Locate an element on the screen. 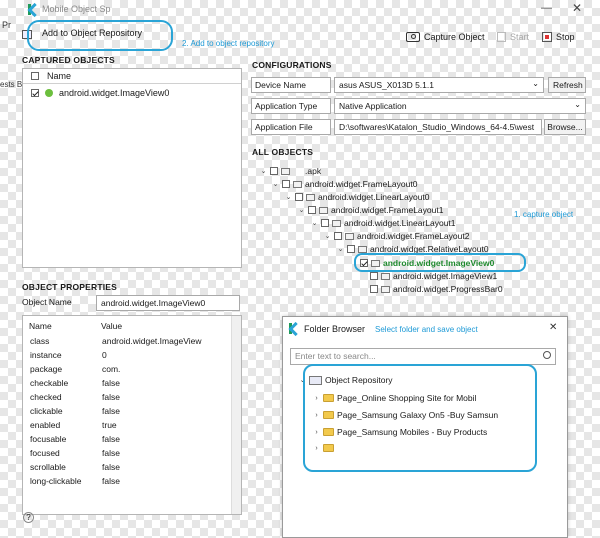  tree-node-selected: android.widget.ImageView0 is located at coordinates (427, 263).